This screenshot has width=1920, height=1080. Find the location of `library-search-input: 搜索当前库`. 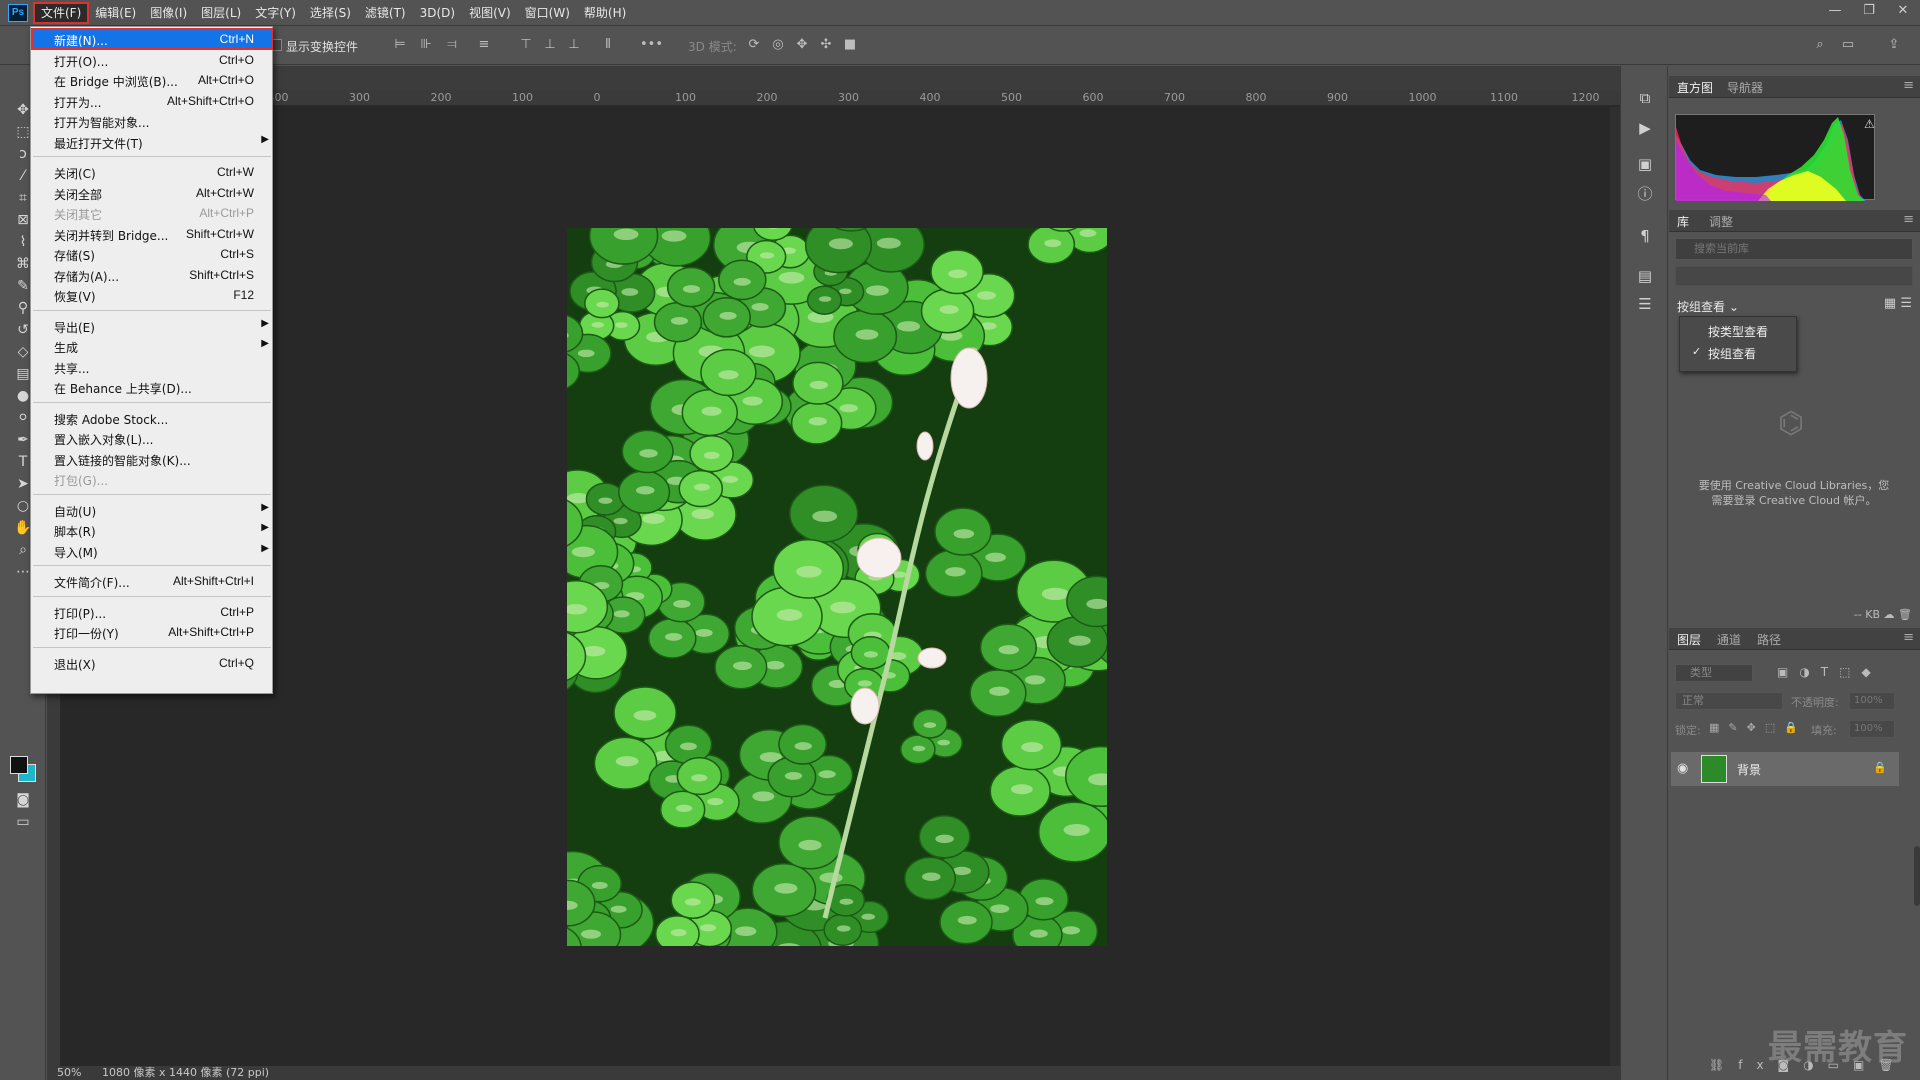

library-search-input: 搜索当前库 is located at coordinates (1794, 249).